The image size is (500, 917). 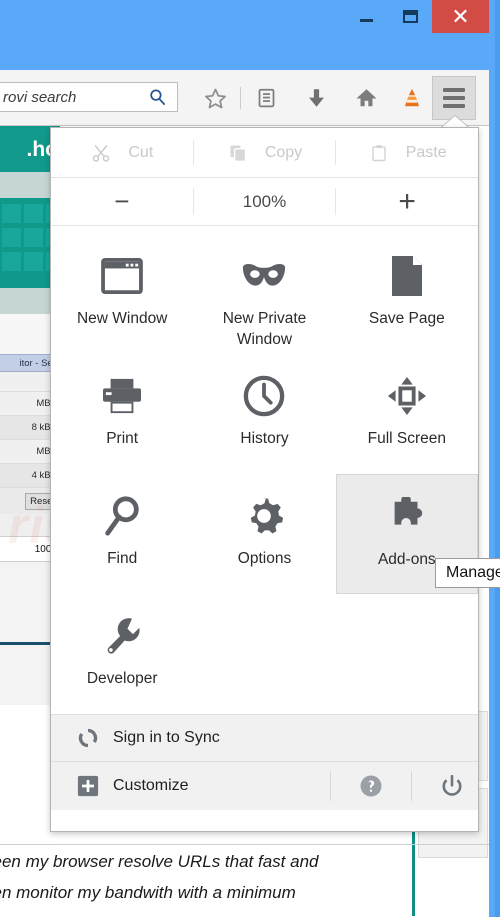 I want to click on copy-icon, so click(x=238, y=153).